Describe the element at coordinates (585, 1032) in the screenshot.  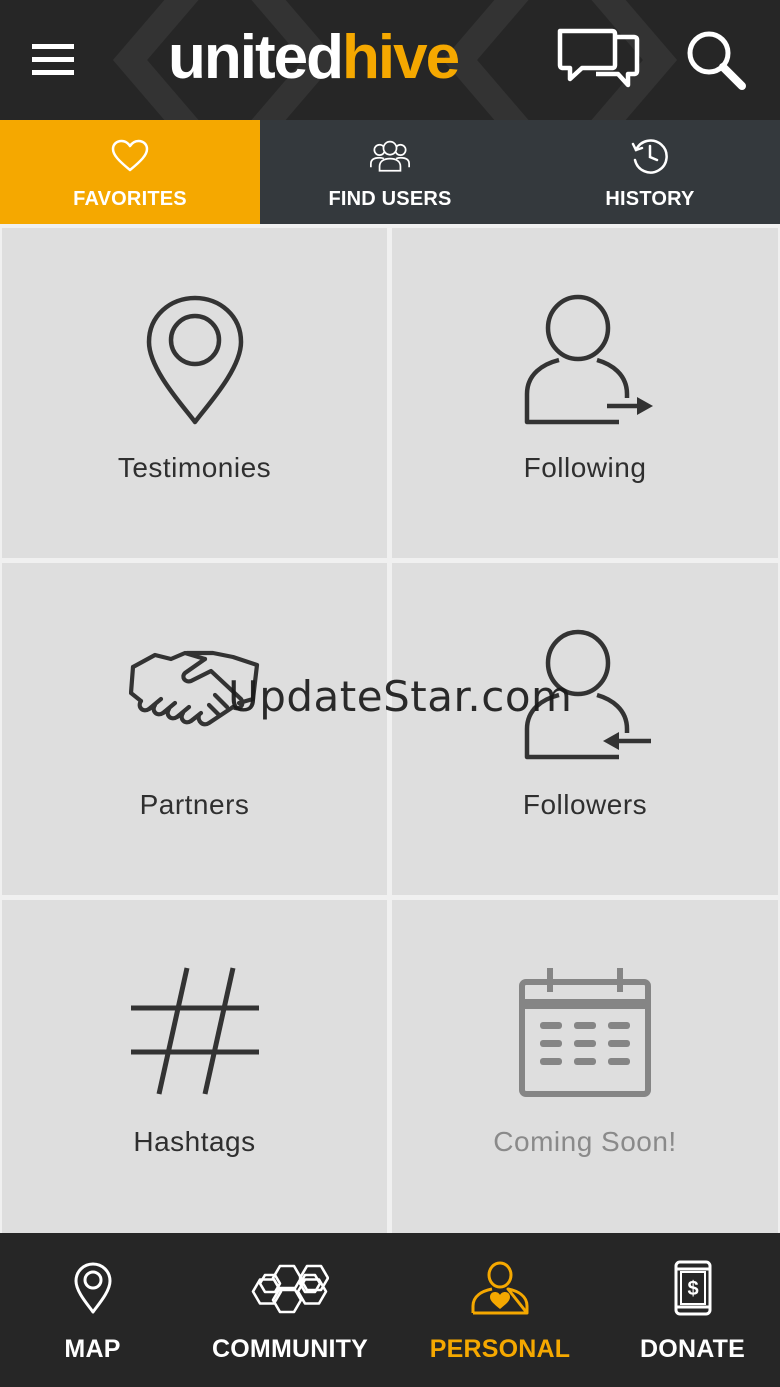
I see `calendar-icon` at that location.